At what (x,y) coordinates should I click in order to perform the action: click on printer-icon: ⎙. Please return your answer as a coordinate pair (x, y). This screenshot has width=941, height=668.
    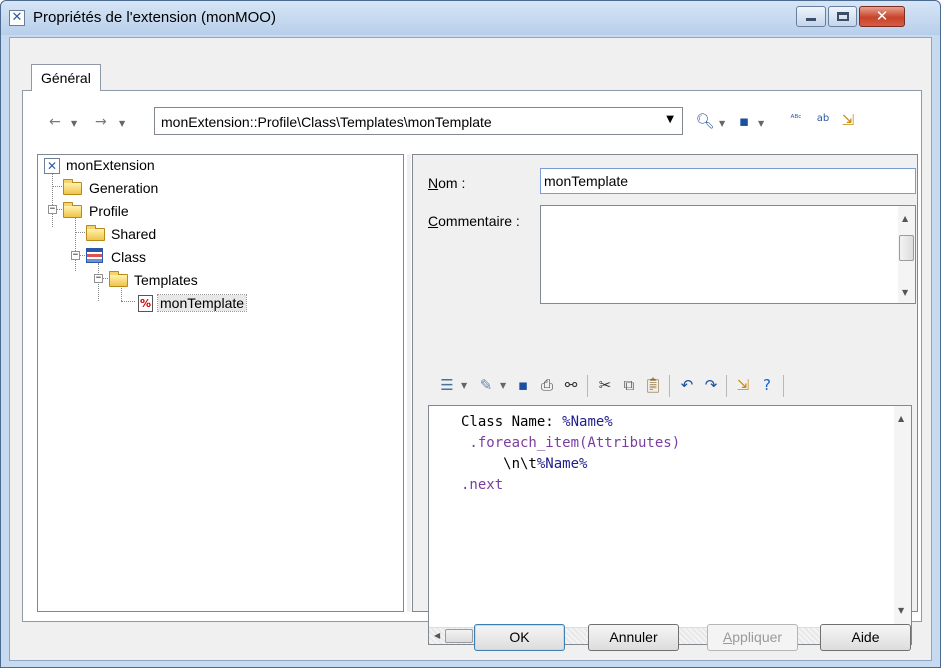
    Looking at the image, I should click on (547, 385).